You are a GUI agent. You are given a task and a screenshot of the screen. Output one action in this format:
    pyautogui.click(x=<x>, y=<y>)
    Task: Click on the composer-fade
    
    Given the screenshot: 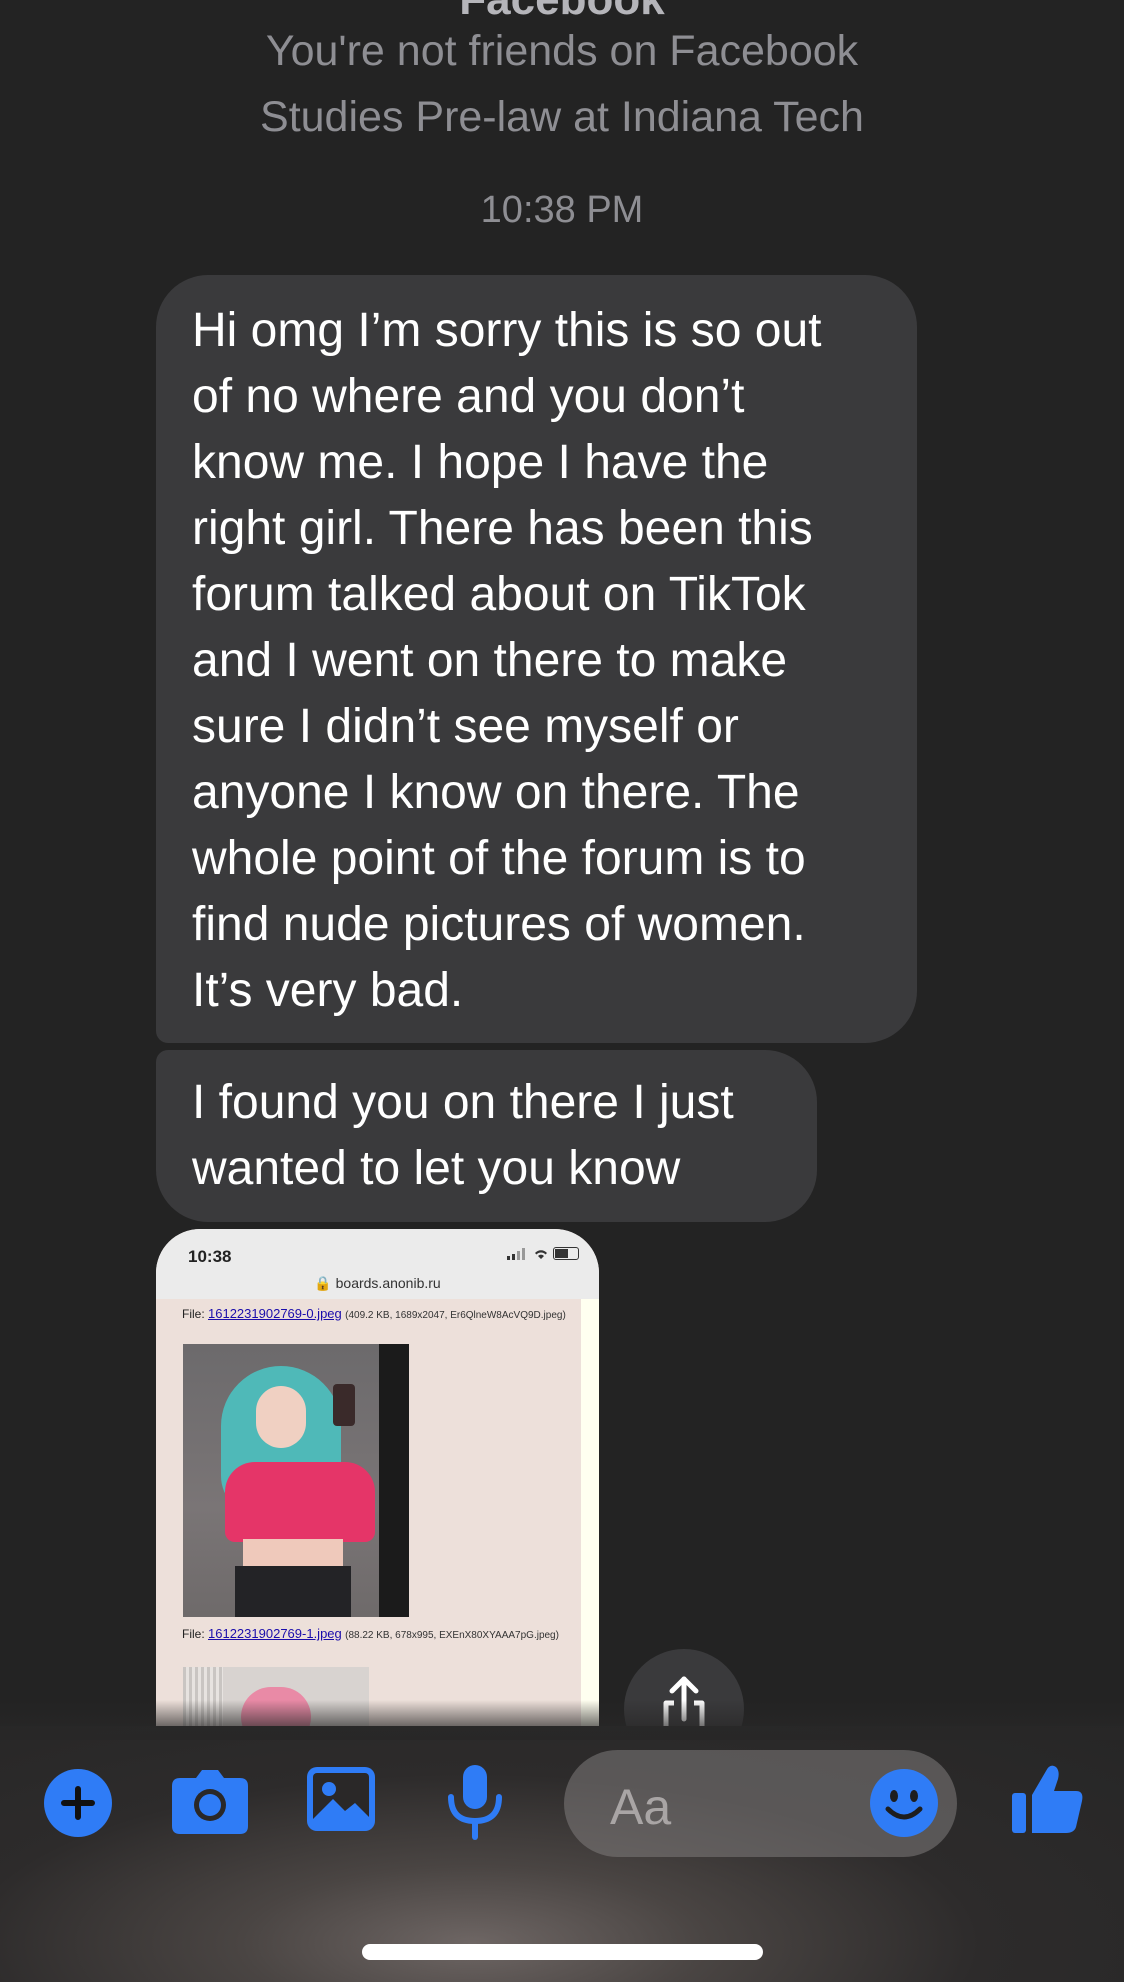 What is the action you would take?
    pyautogui.click(x=562, y=1720)
    